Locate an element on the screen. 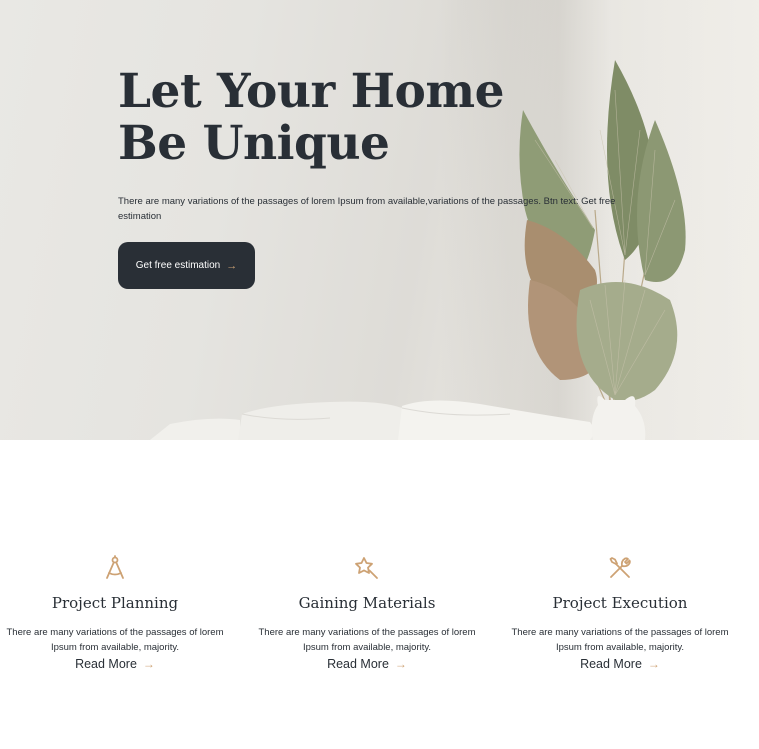 Image resolution: width=759 pixels, height=749 pixels. service-title: Gaining Materials is located at coordinates (367, 603).